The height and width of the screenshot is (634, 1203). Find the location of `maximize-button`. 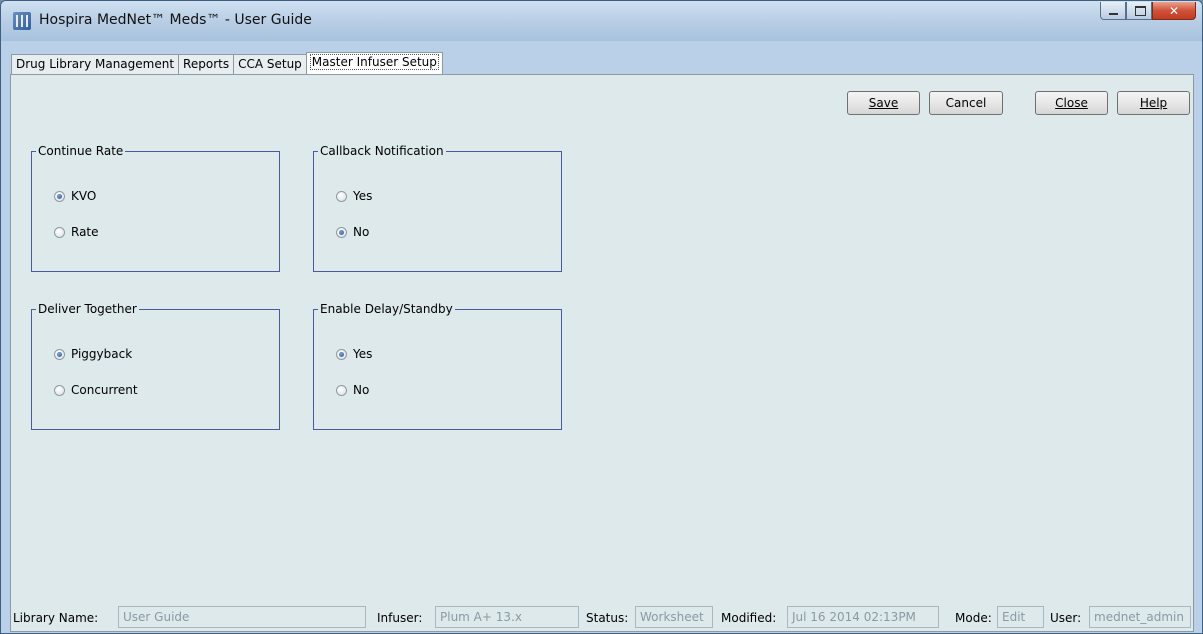

maximize-button is located at coordinates (1139, 11).